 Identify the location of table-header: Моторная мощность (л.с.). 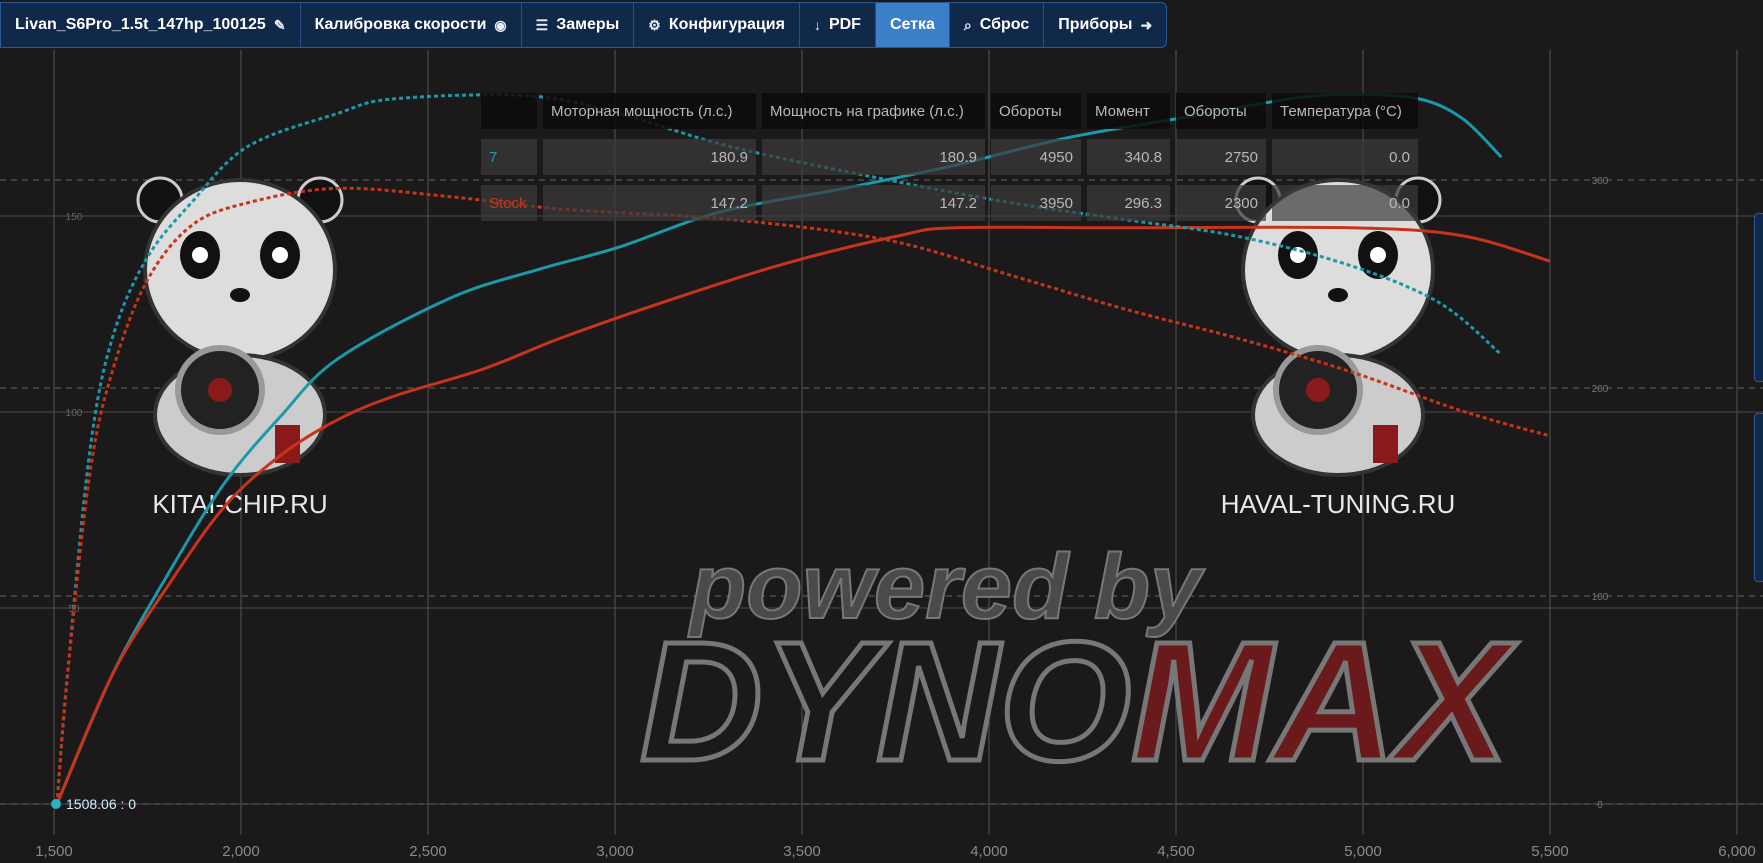
(649, 111).